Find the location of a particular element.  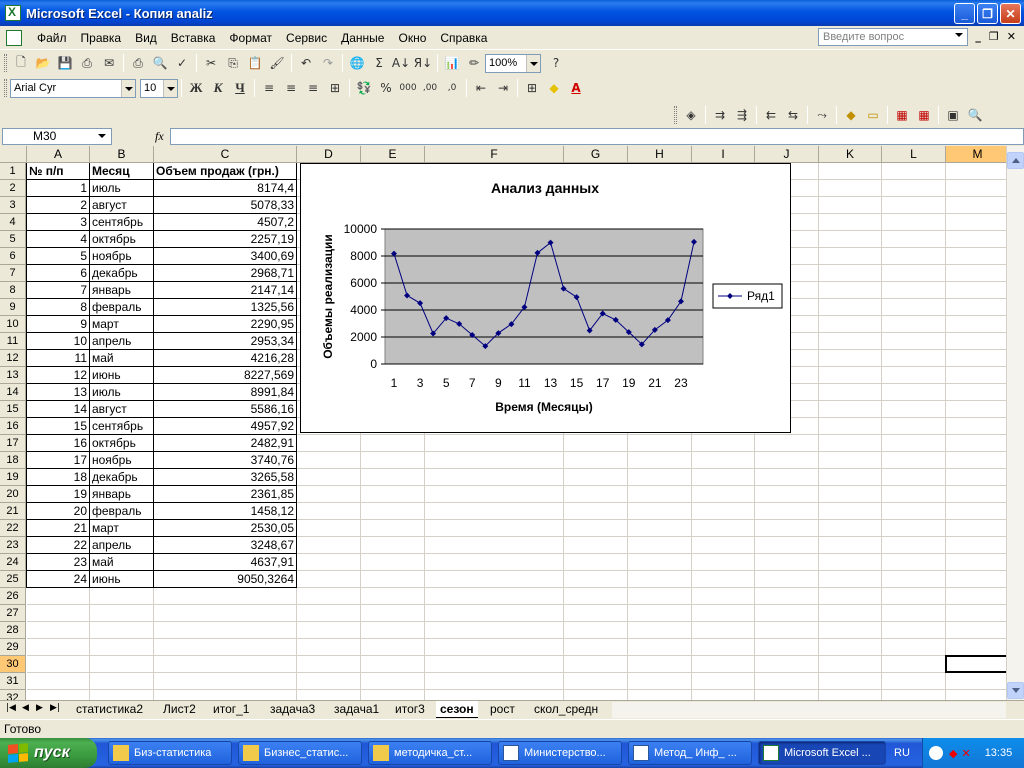

menu-window: Окно is located at coordinates (412, 38).